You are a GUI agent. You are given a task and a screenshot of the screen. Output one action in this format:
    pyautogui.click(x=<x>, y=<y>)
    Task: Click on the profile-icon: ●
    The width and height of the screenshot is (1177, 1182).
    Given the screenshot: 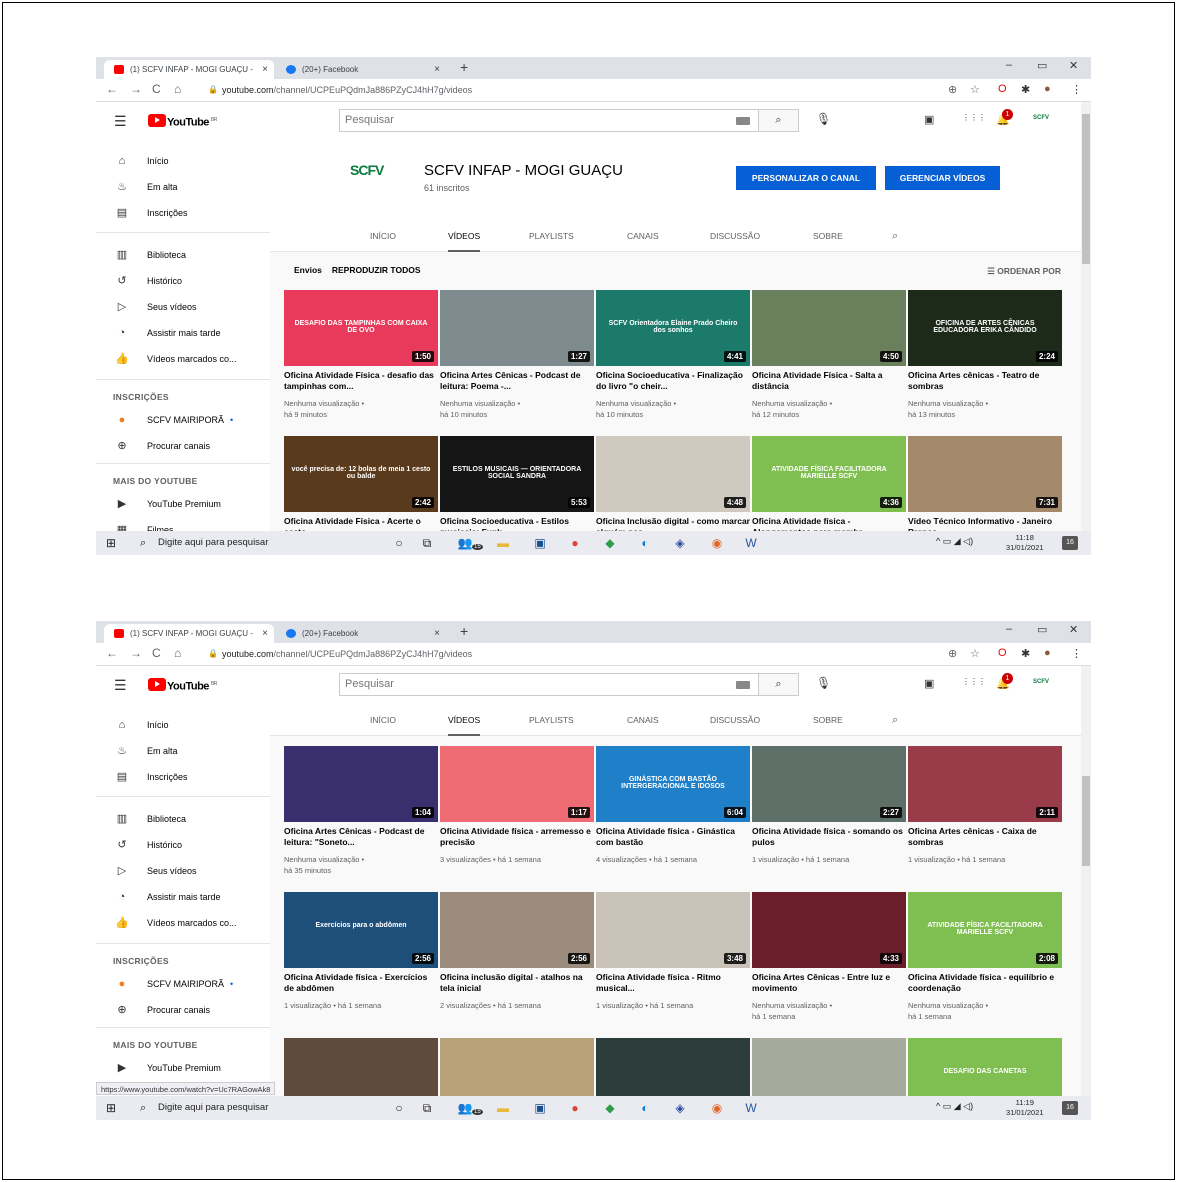 What is the action you would take?
    pyautogui.click(x=1047, y=653)
    